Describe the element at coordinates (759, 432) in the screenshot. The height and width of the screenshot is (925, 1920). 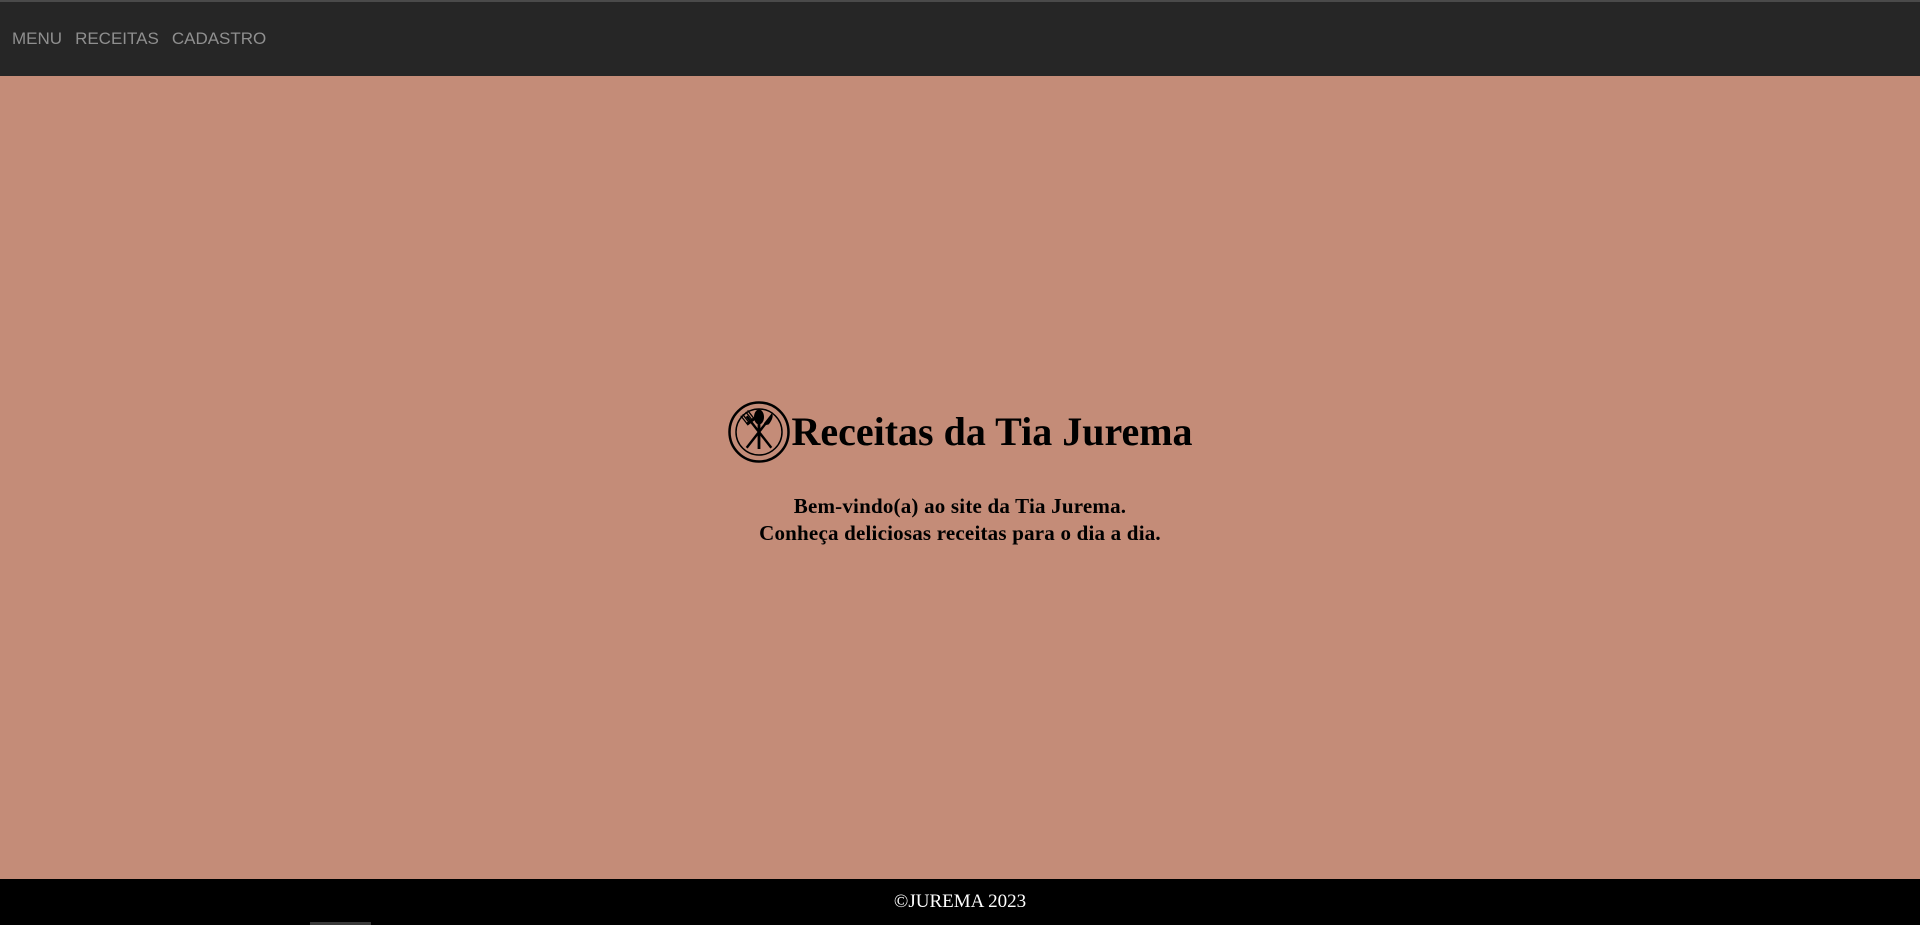
I see `plate-cutlery-icon` at that location.